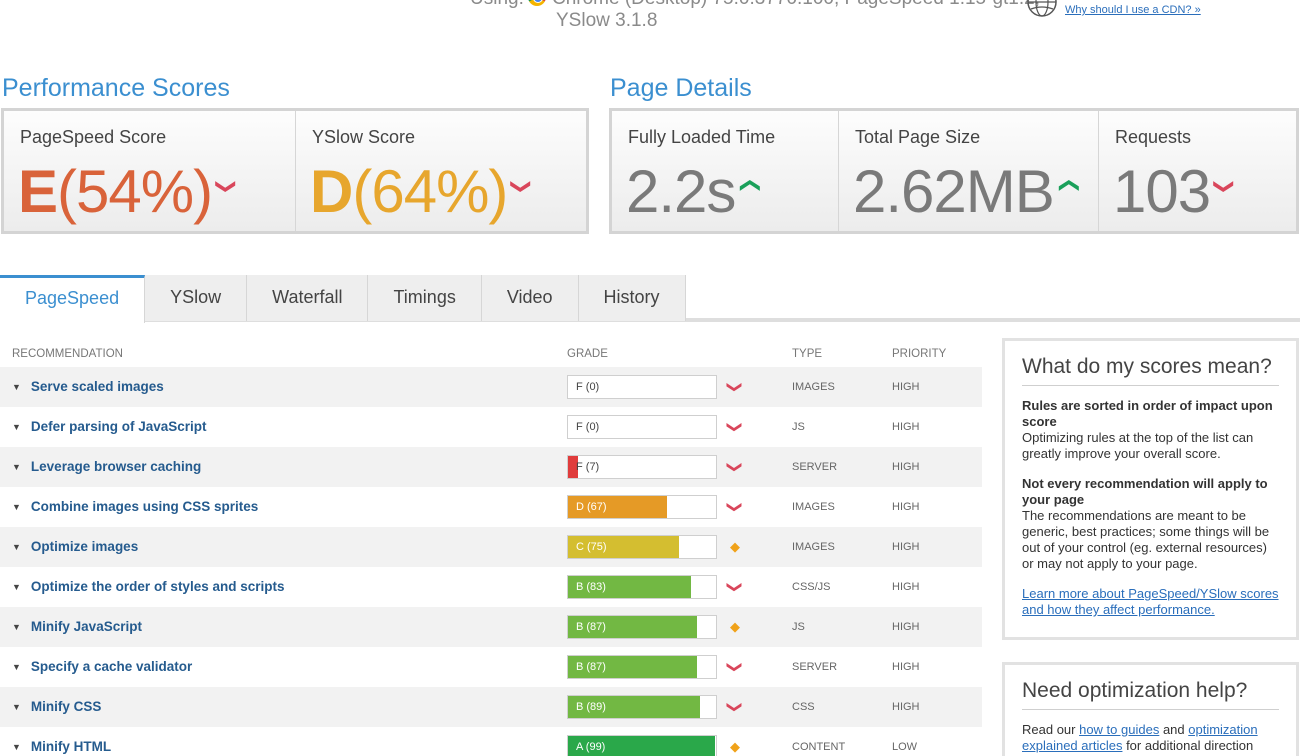 This screenshot has width=1300, height=756. Describe the element at coordinates (135, 191) in the screenshot. I see `pagespeed-grade-percent: (54%)` at that location.